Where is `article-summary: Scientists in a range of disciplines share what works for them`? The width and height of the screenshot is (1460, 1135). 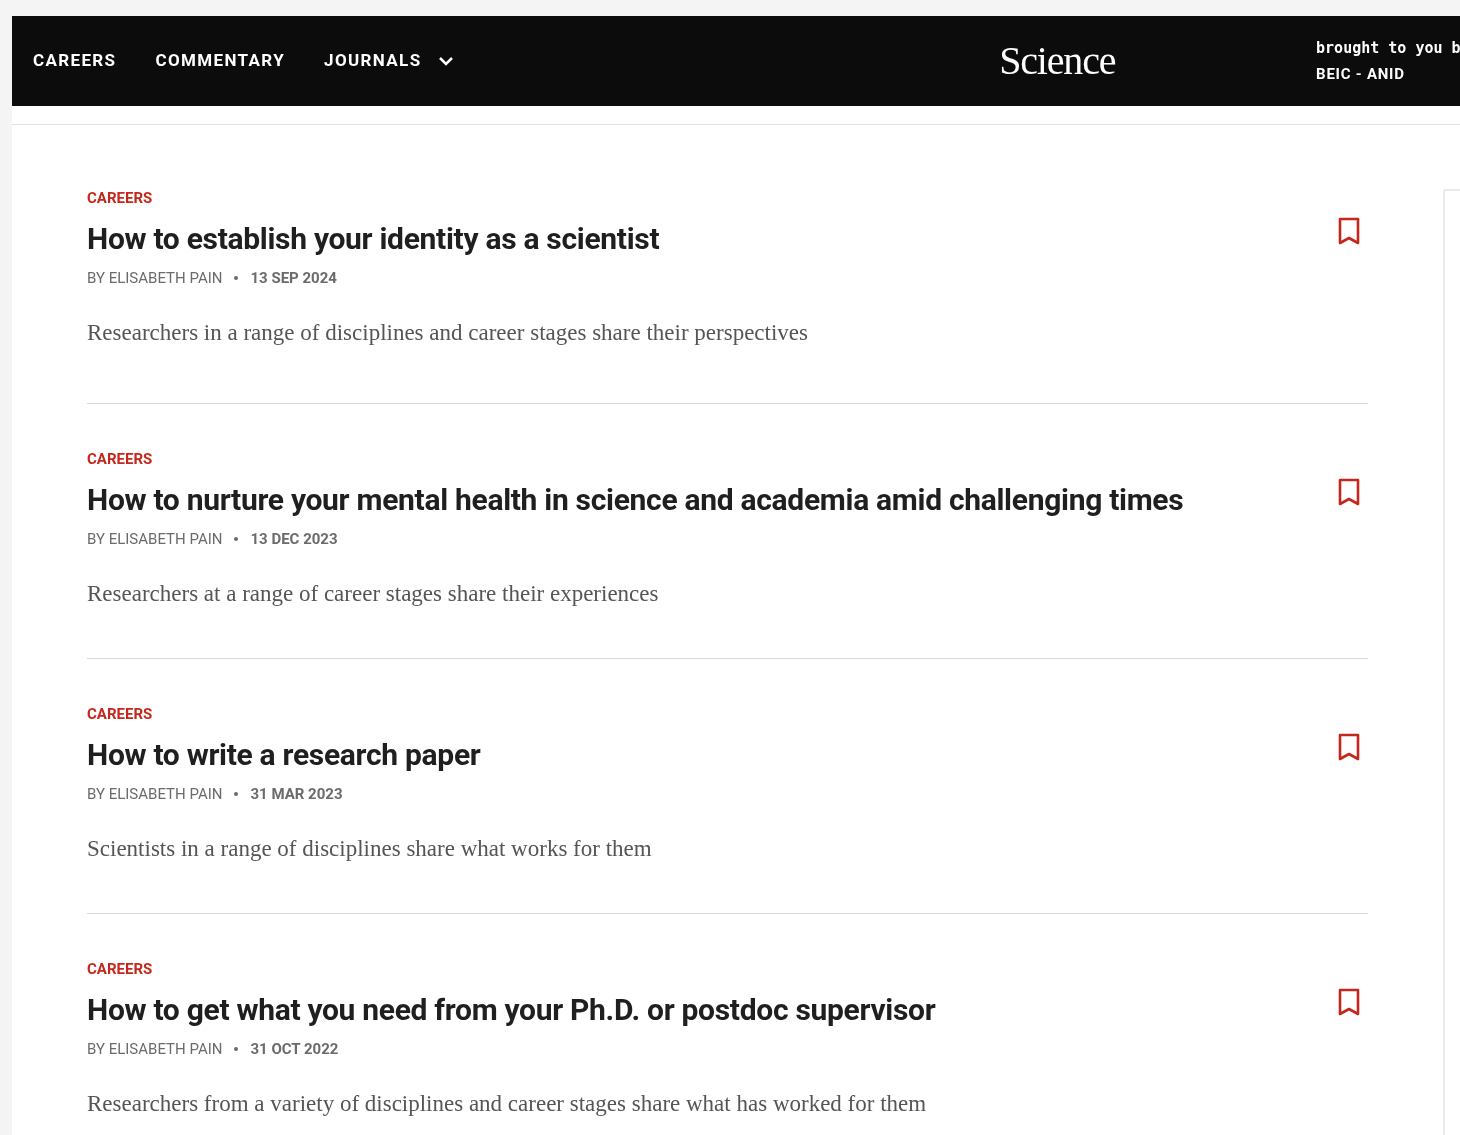
article-summary: Scientists in a range of disciplines share what works for them is located at coordinates (369, 848).